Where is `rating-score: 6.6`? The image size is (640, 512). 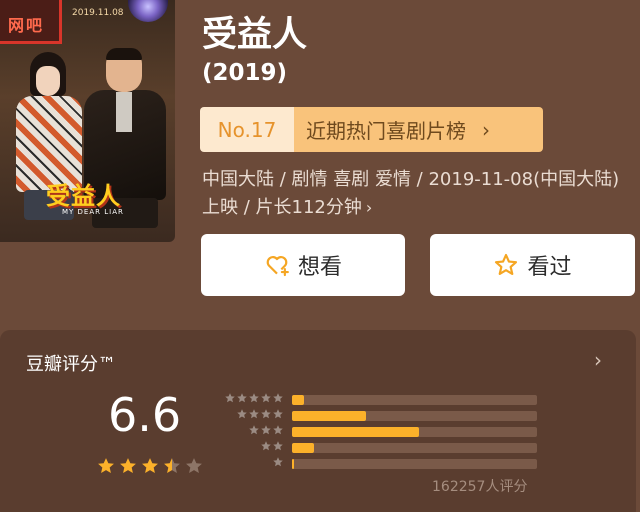 rating-score: 6.6 is located at coordinates (145, 415).